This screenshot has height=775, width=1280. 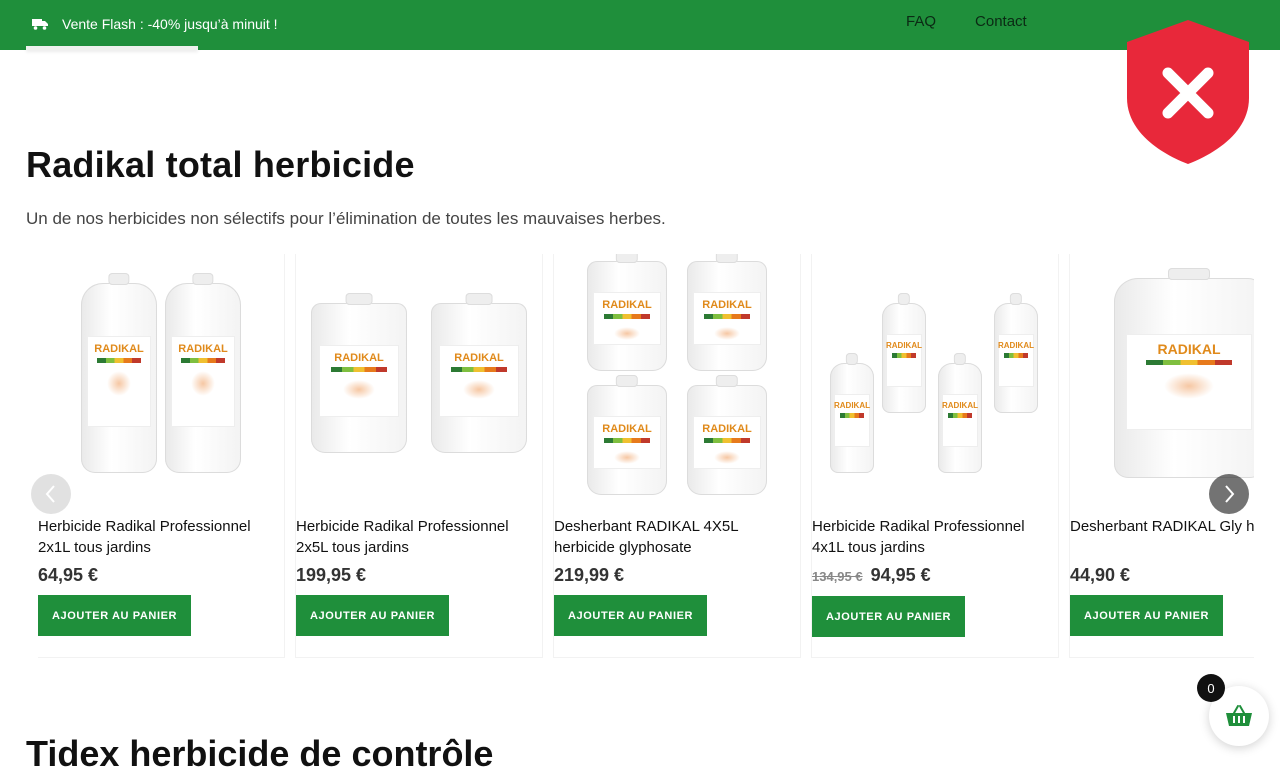 I want to click on product-price: 134,95 €94,95 €, so click(x=871, y=575).